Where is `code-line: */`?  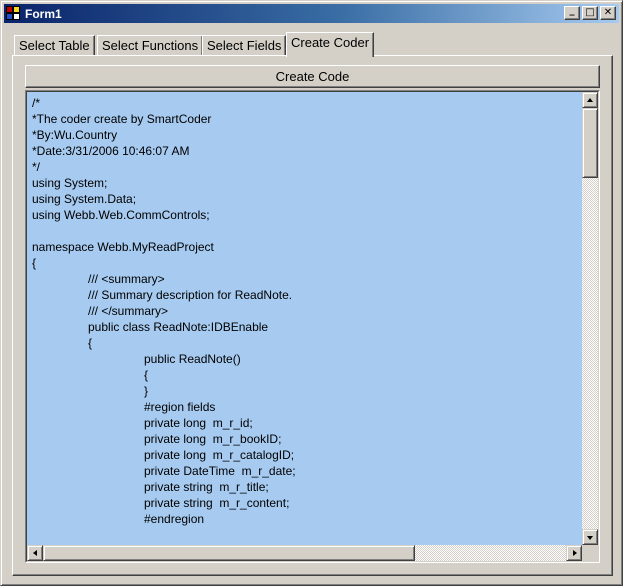 code-line: */ is located at coordinates (36, 167).